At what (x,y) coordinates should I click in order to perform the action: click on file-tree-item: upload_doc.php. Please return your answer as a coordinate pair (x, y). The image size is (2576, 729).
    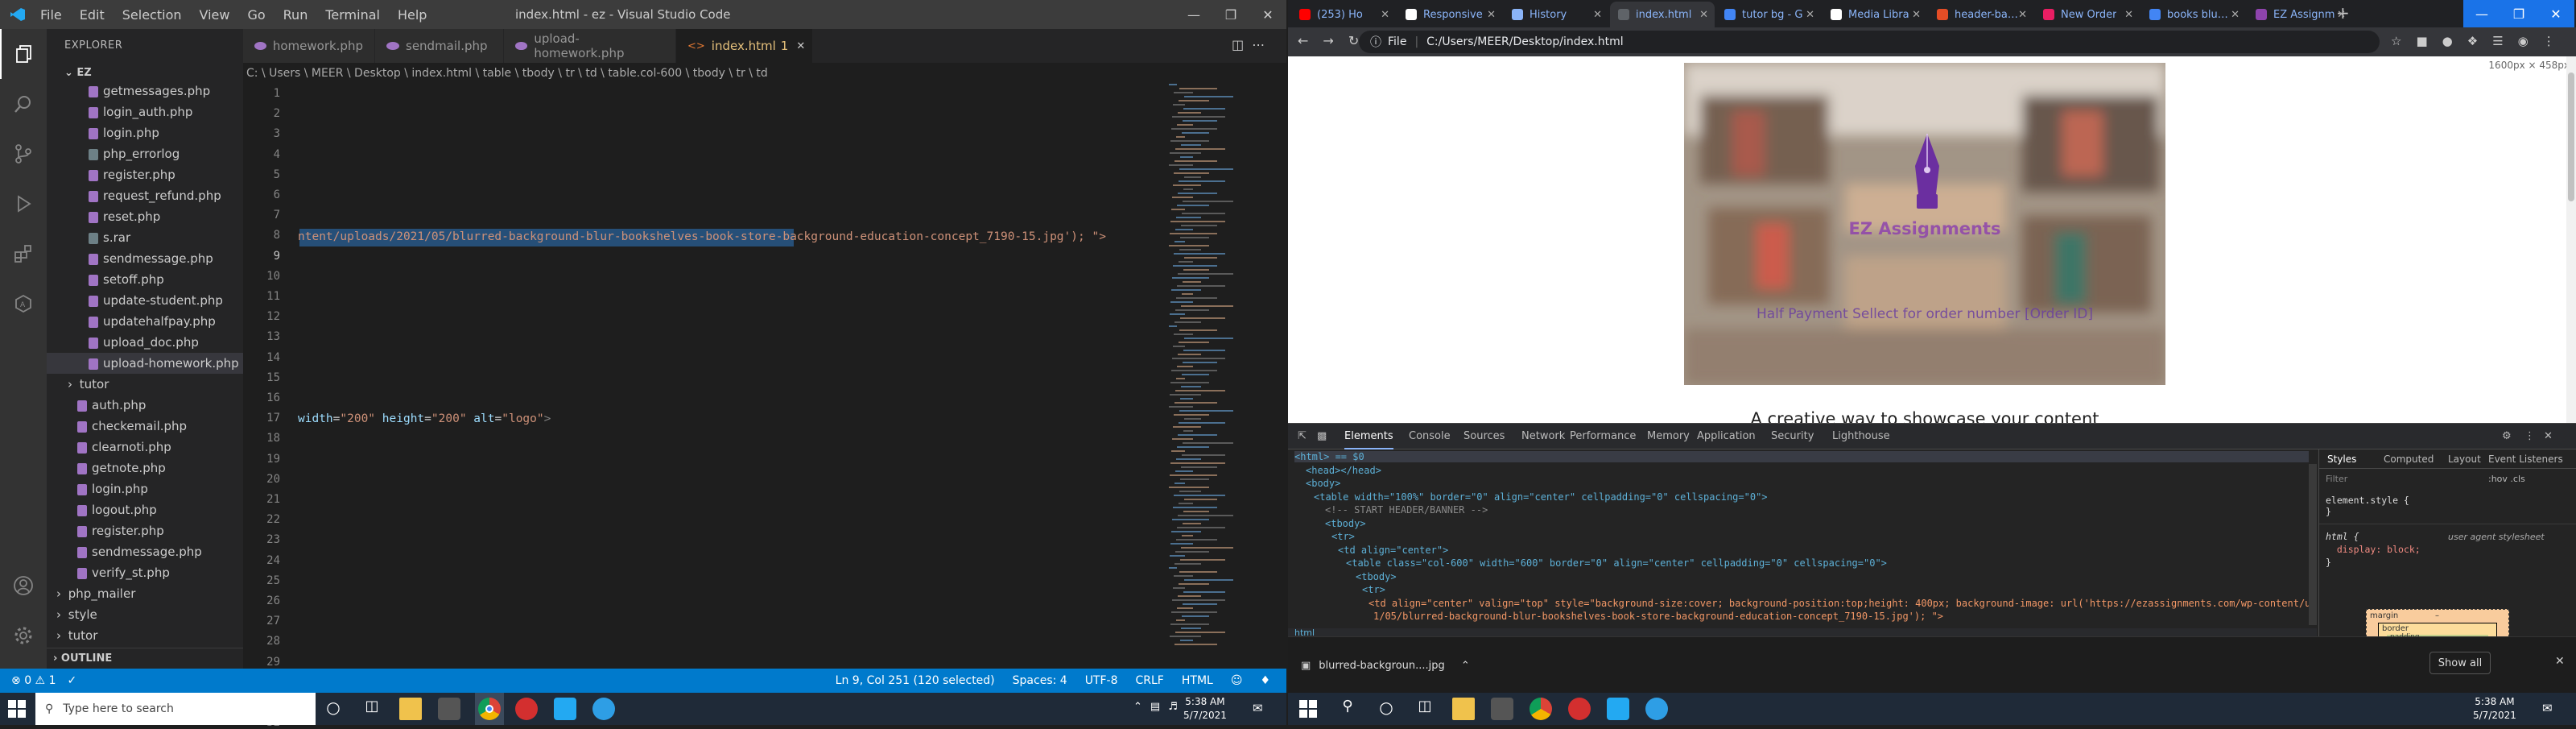
    Looking at the image, I should click on (145, 342).